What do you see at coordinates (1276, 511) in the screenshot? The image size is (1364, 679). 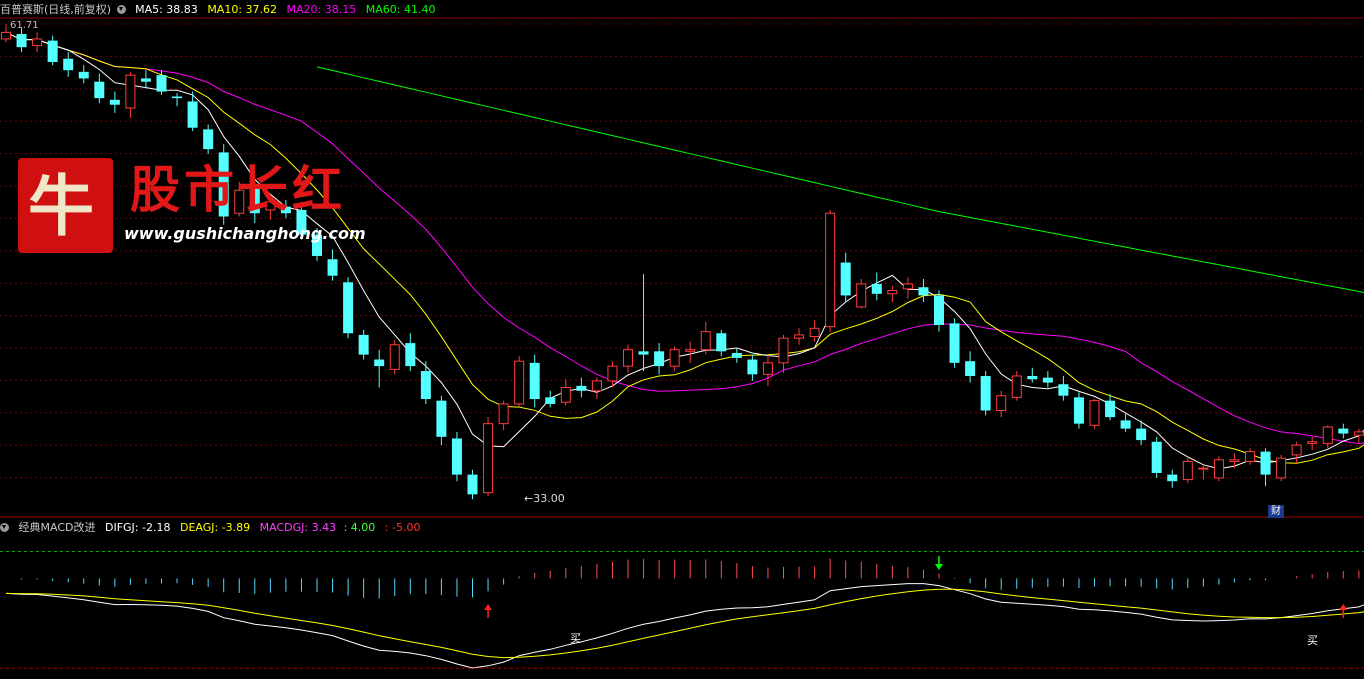 I see `finance-badge: 财` at bounding box center [1276, 511].